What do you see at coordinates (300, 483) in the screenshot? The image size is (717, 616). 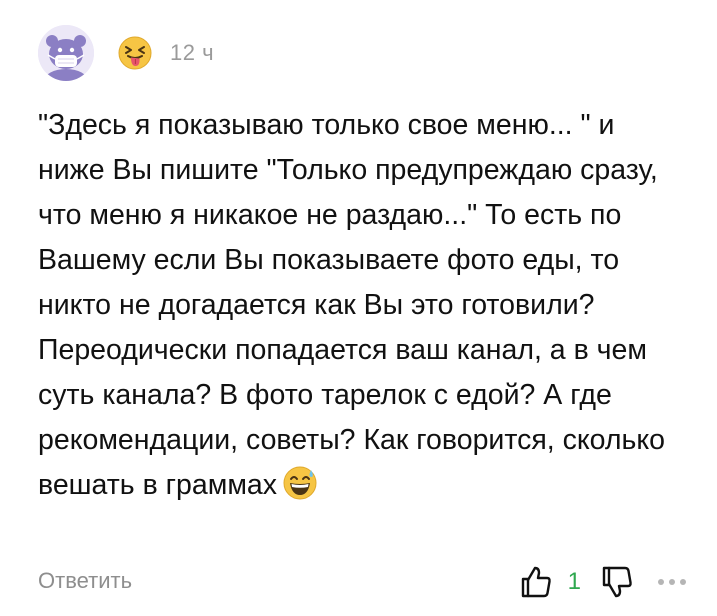 I see `grinning-sweat-emoji-icon` at bounding box center [300, 483].